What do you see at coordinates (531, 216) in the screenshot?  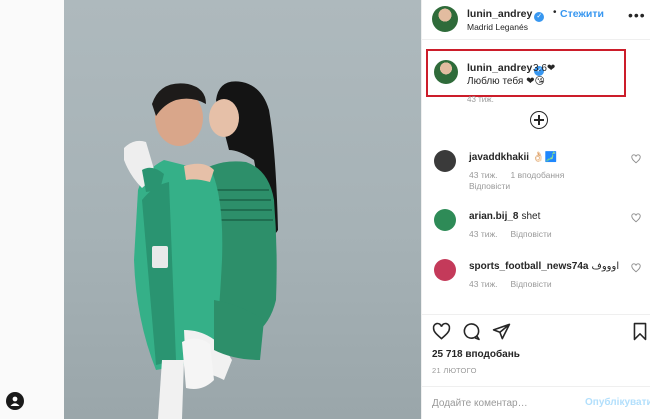 I see `comment-text: shet` at bounding box center [531, 216].